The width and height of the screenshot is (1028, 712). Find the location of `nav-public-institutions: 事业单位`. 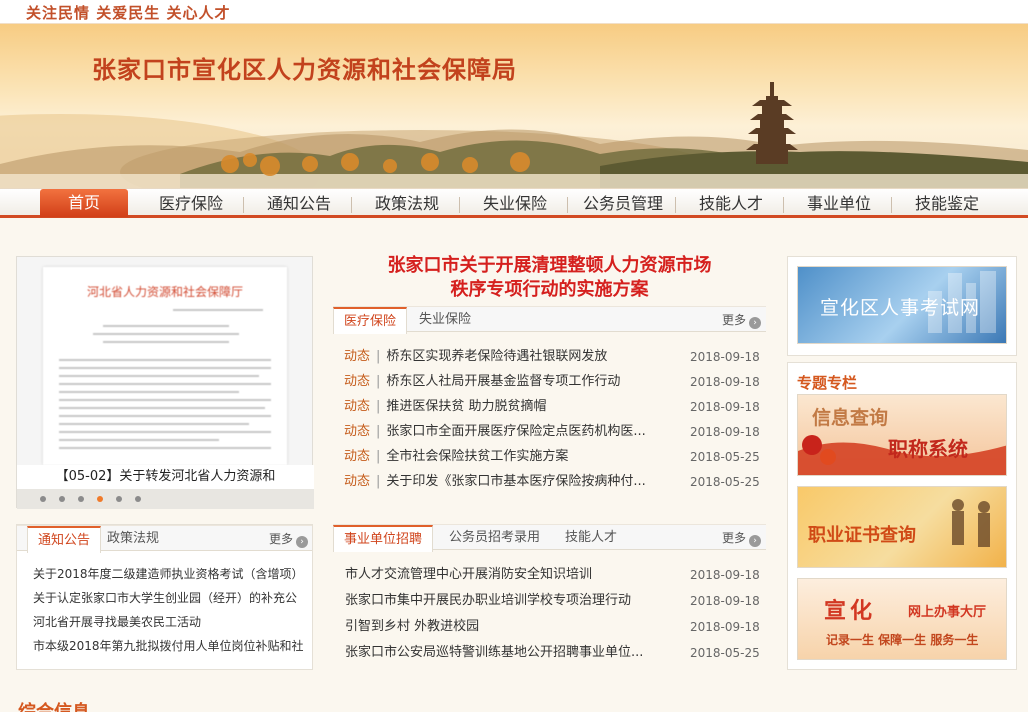

nav-public-institutions: 事业单位 is located at coordinates (839, 204).